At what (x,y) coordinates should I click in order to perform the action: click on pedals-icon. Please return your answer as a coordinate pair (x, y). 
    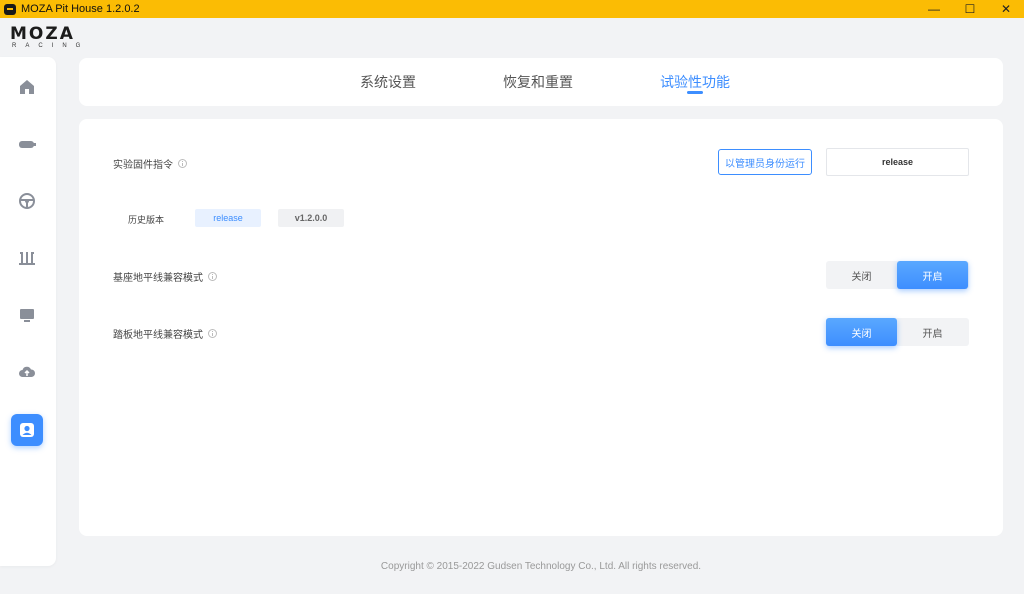
    Looking at the image, I should click on (27, 258).